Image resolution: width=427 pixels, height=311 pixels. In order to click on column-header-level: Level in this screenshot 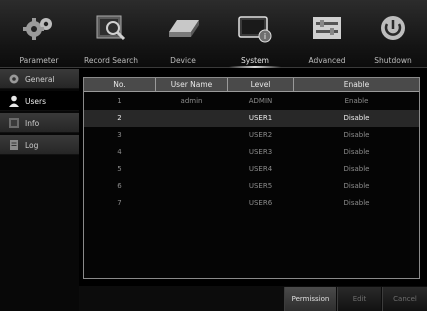, I will do `click(260, 84)`.